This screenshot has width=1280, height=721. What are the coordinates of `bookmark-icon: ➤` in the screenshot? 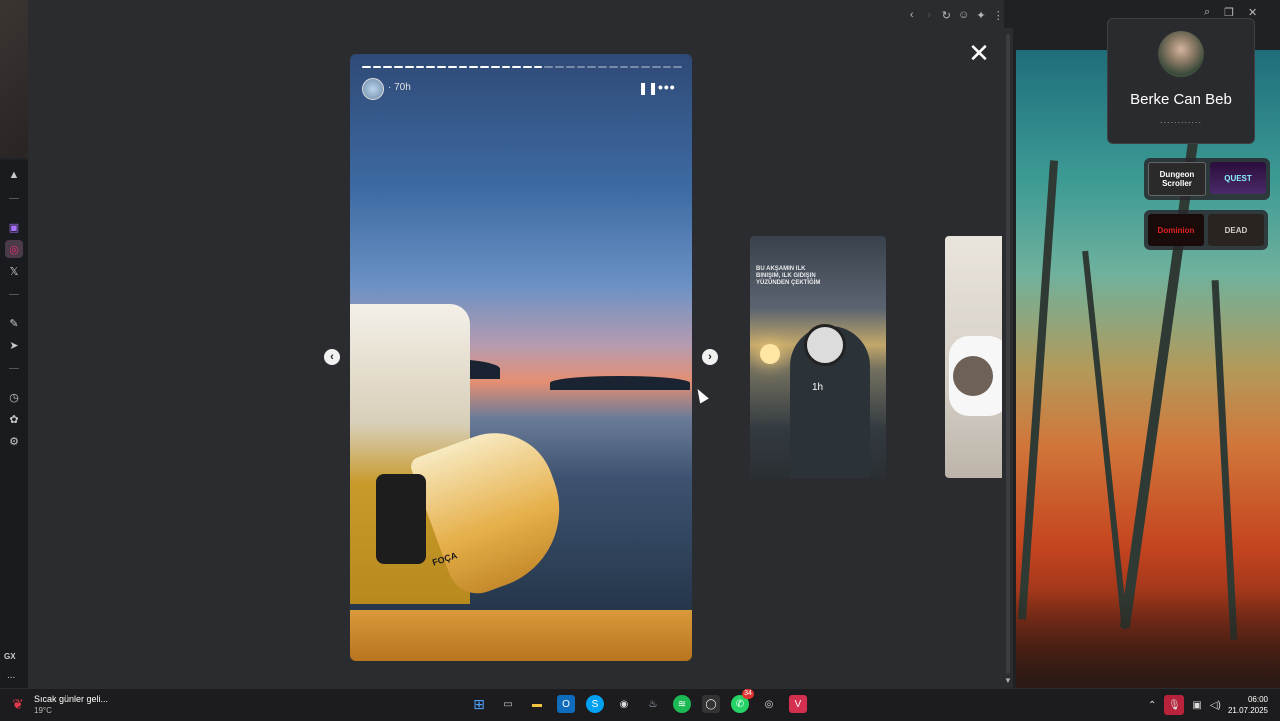 It's located at (14, 345).